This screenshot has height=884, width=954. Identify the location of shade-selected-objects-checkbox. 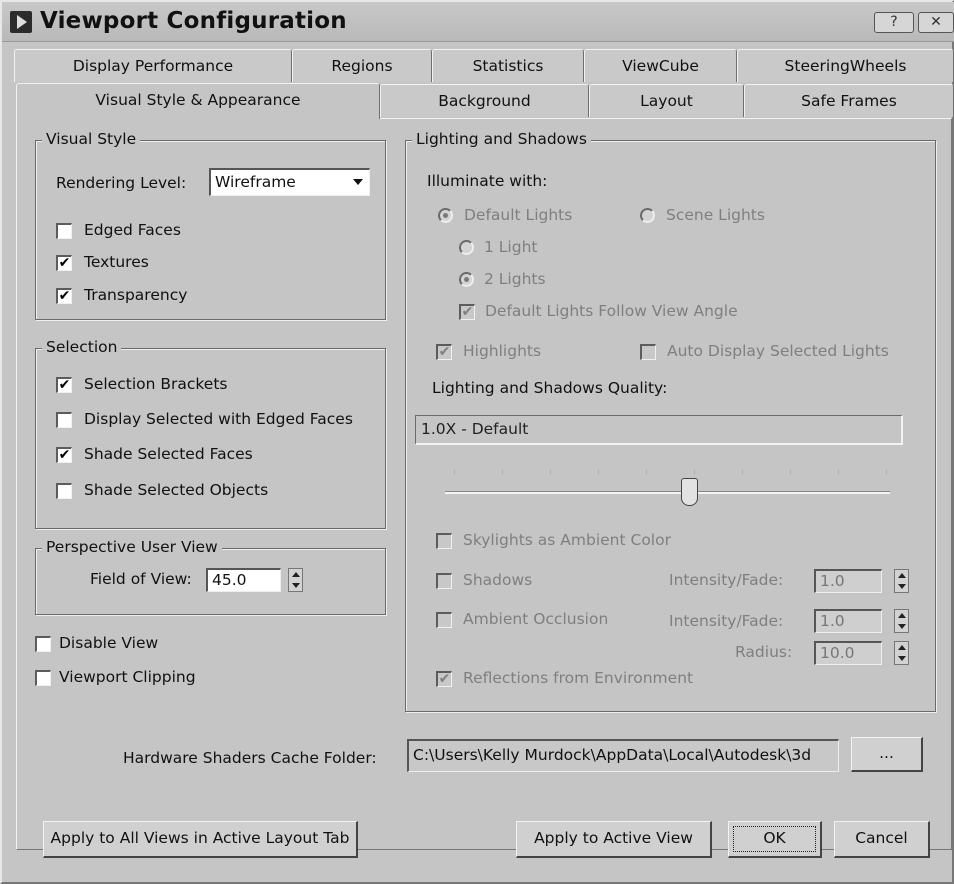
(64, 491).